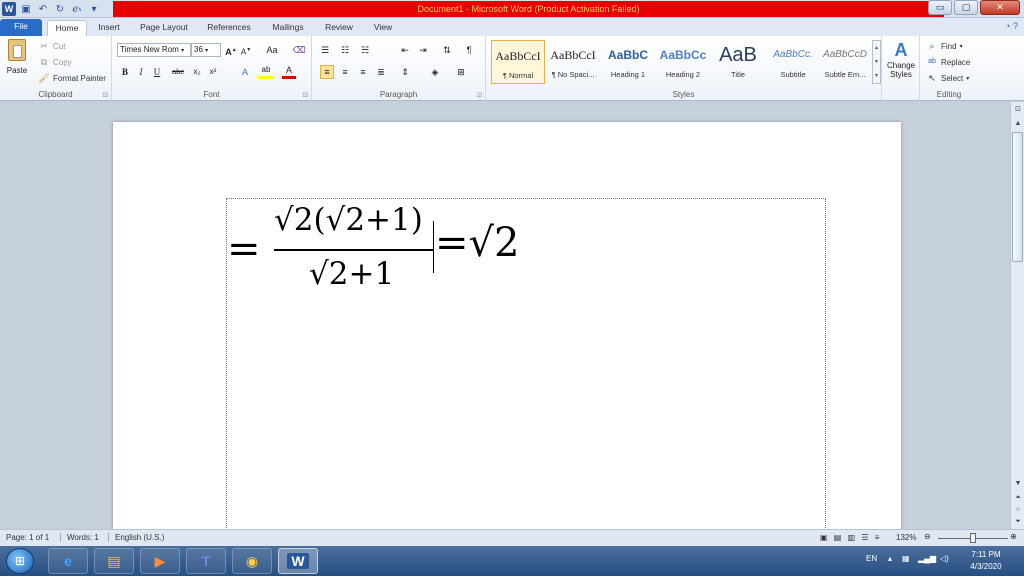  What do you see at coordinates (1018, 498) in the screenshot?
I see `previous-page-icon: ⏶` at bounding box center [1018, 498].